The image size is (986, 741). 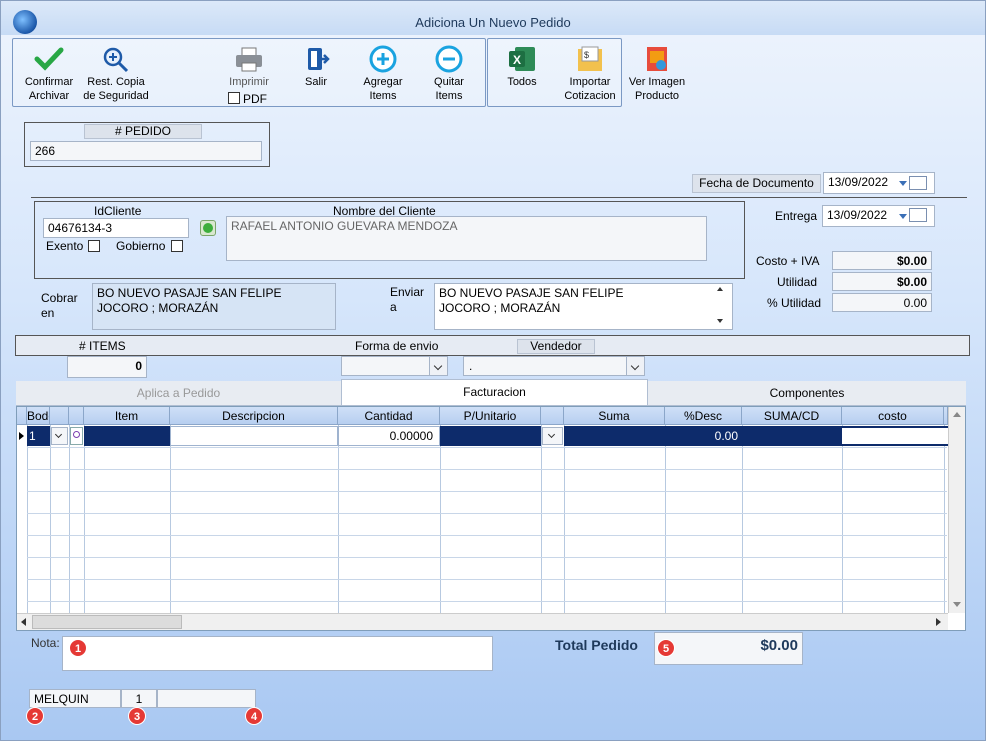 What do you see at coordinates (797, 282) in the screenshot?
I see `utility-label: Utilidad` at bounding box center [797, 282].